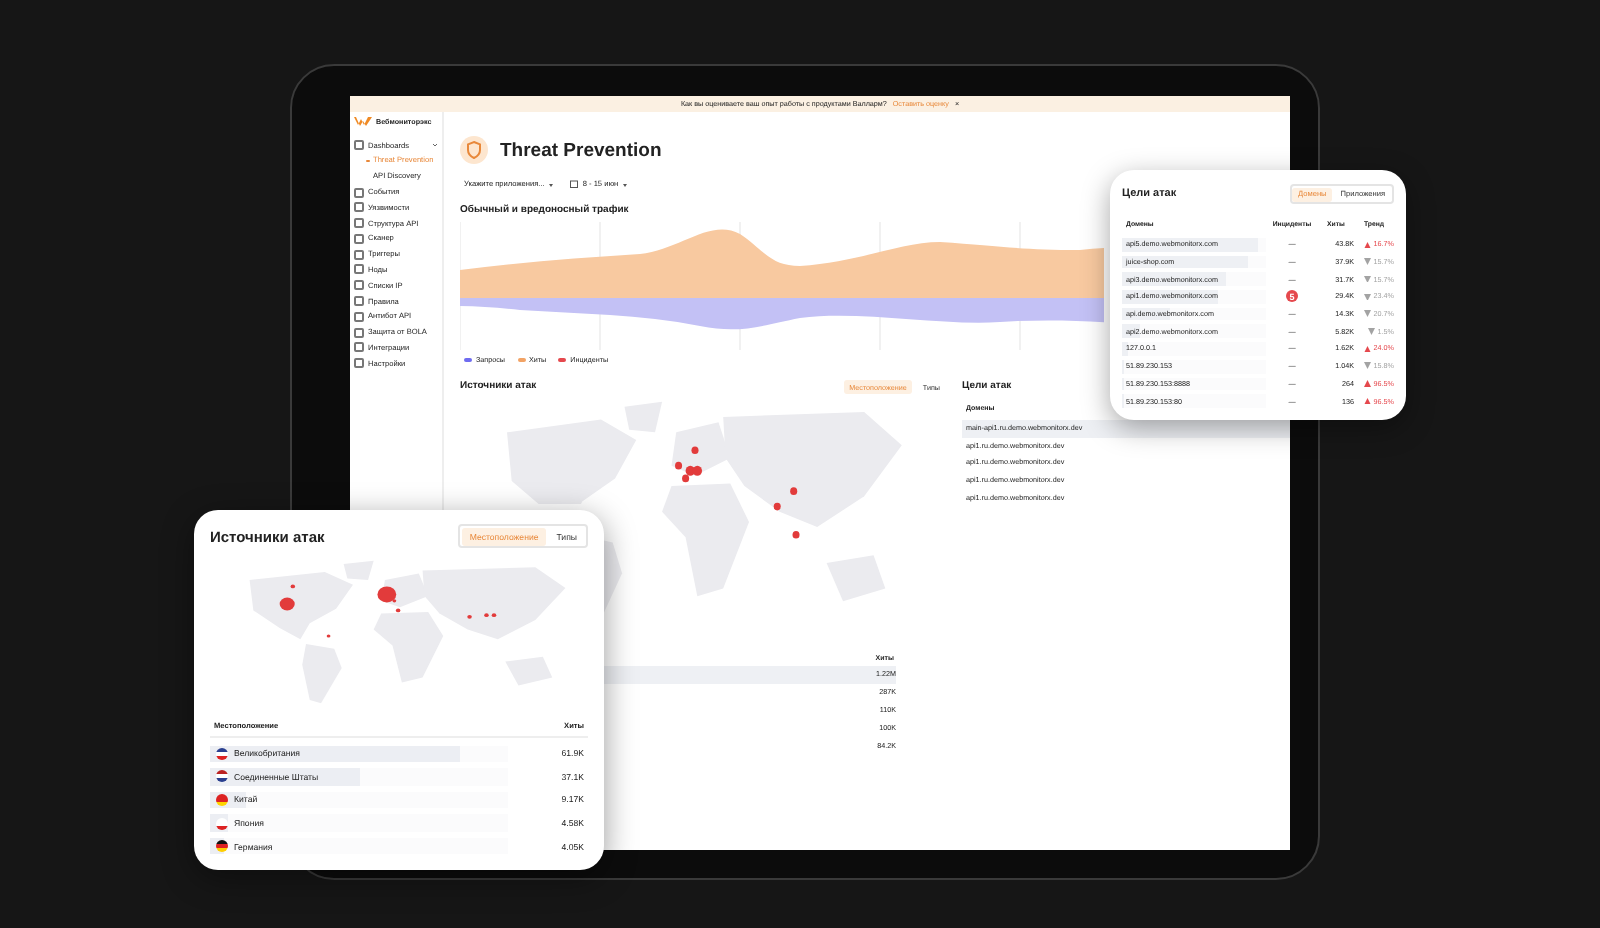 The image size is (1600, 928). Describe the element at coordinates (581, 150) in the screenshot. I see `page-title: Threat Prevention` at that location.